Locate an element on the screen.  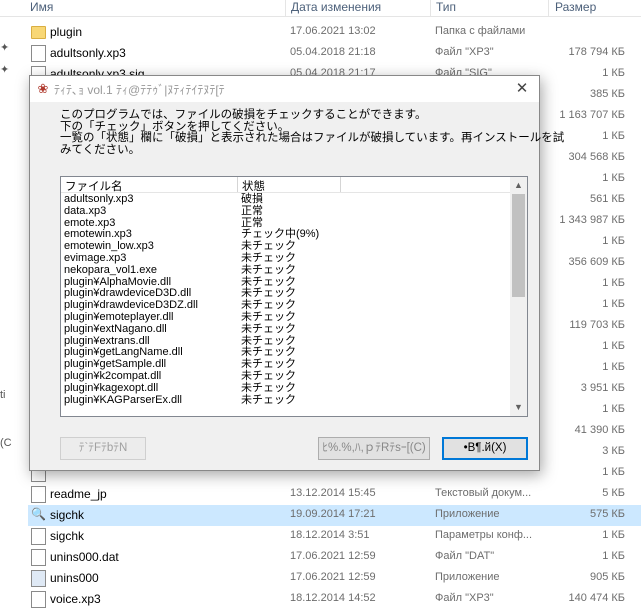
file-size: 905 КБ is located at coordinates (607, 577).